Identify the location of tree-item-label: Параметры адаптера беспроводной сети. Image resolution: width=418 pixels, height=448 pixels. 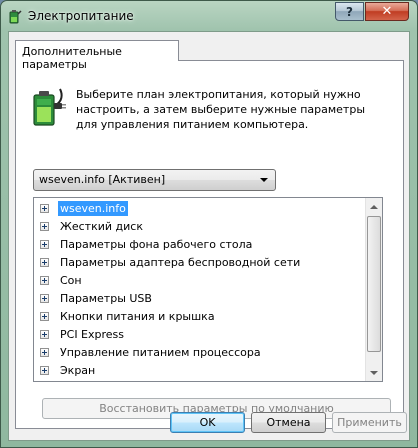
(180, 262).